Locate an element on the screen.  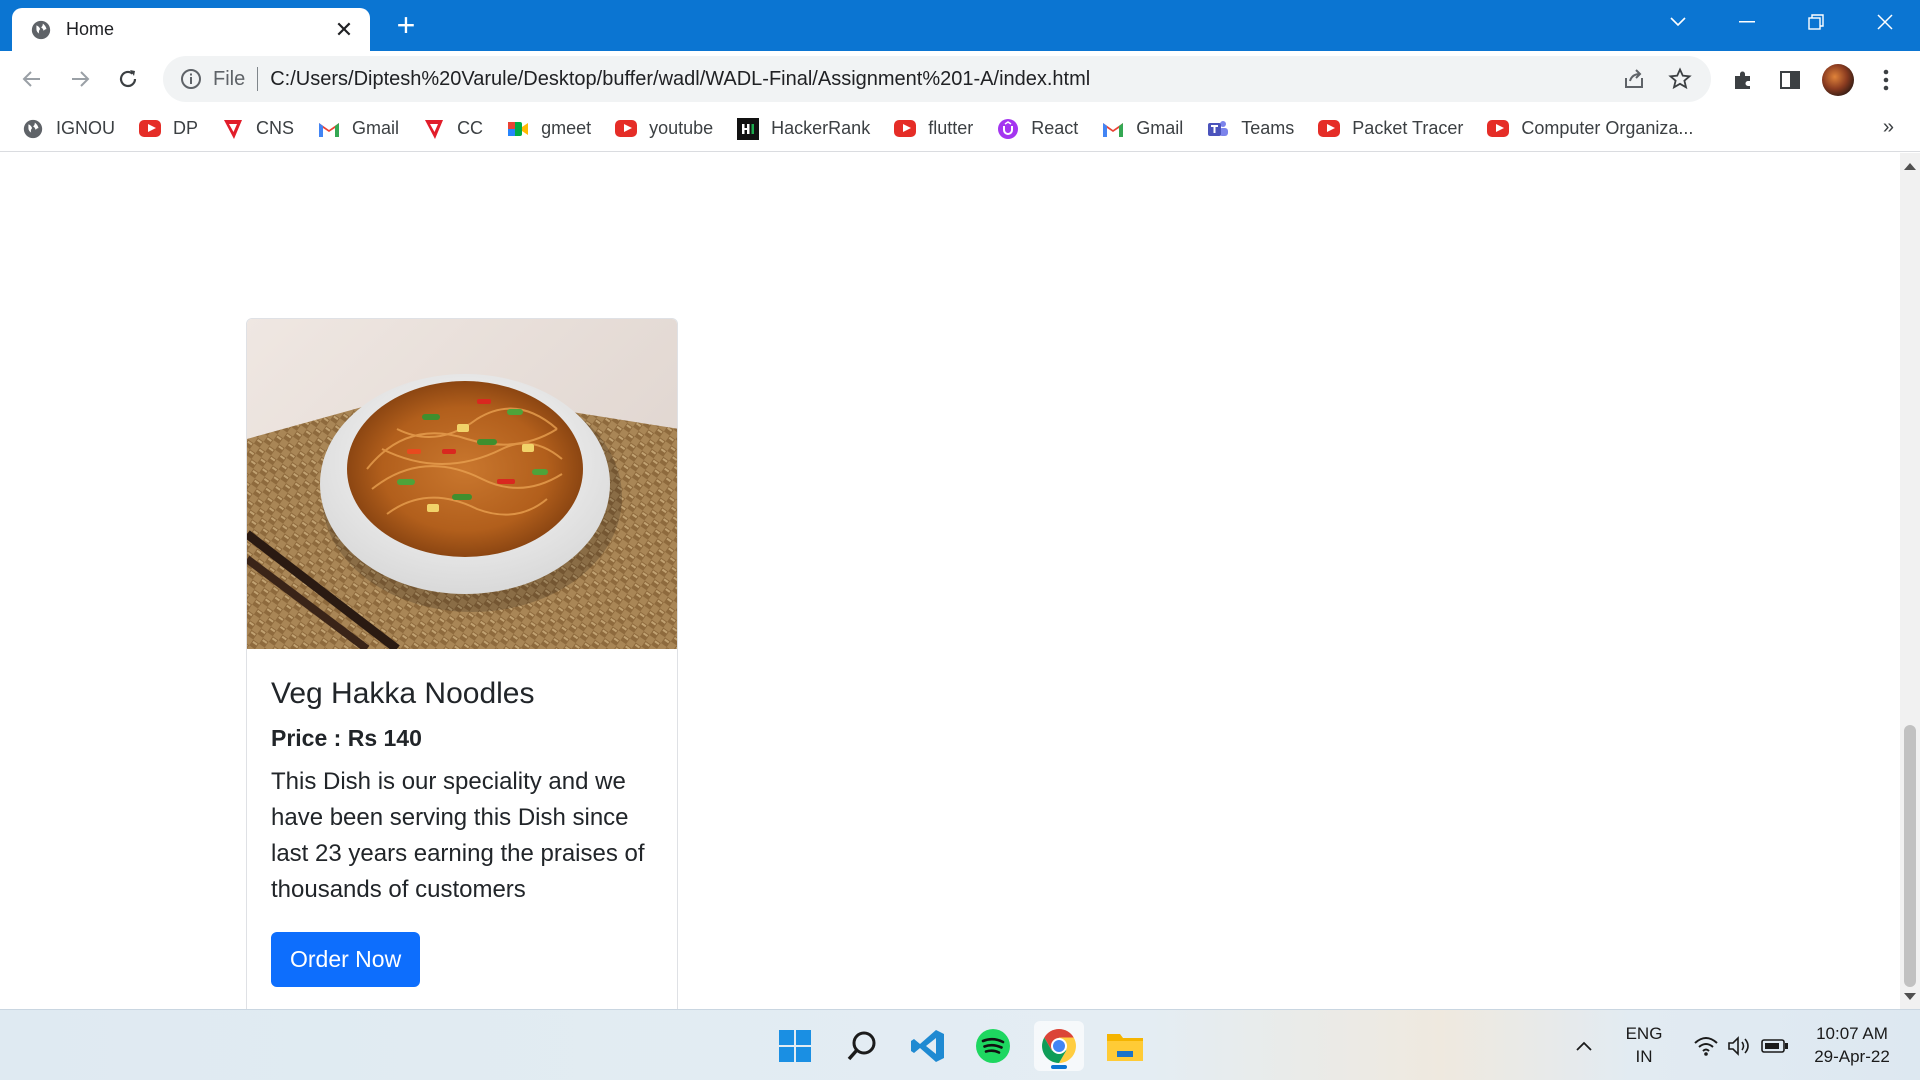
forward-button is located at coordinates (80, 79).